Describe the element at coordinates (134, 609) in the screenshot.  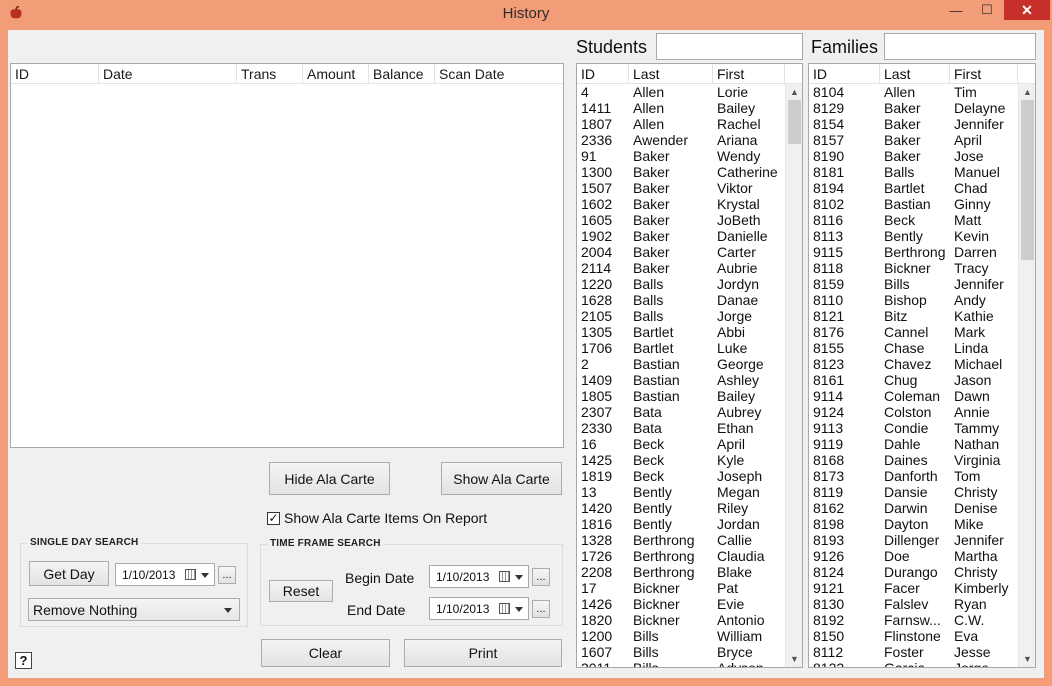
I see `remove-option-select: Remove Nothing` at that location.